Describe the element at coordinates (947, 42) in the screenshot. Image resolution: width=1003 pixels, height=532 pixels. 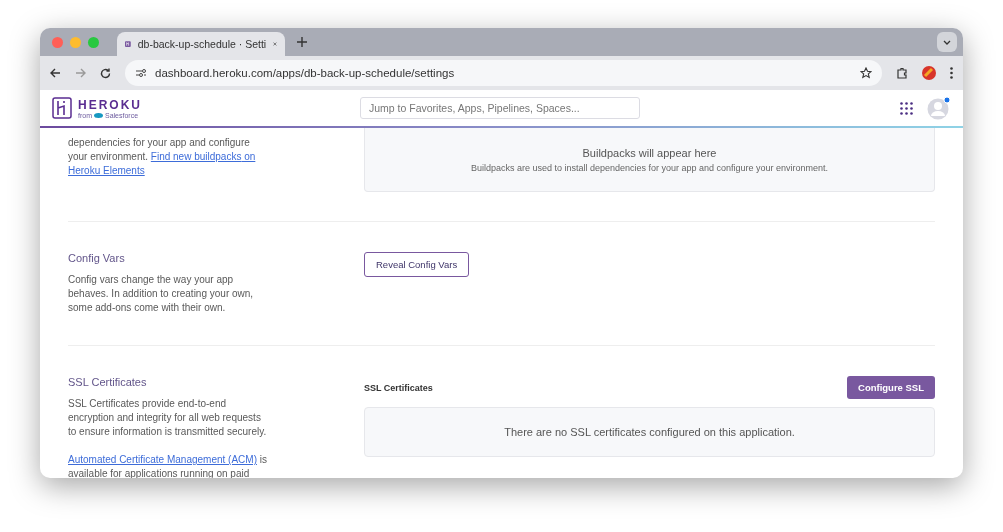
I see `caret-icon` at that location.